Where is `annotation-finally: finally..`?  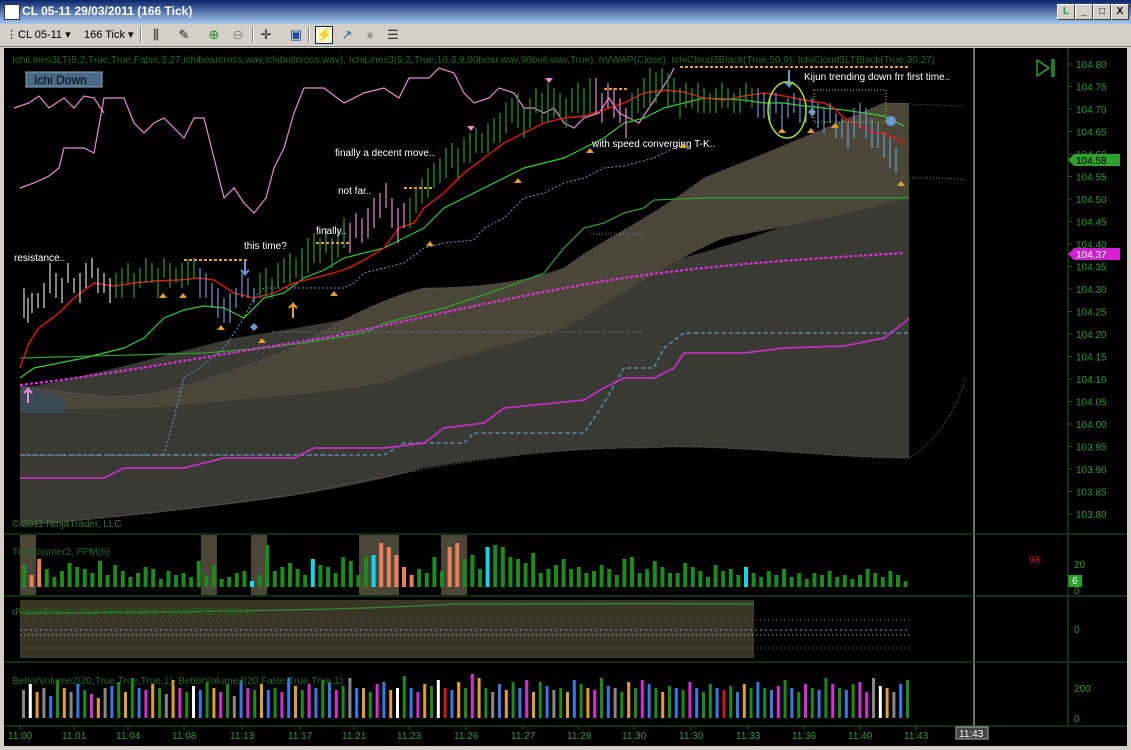
annotation-finally: finally.. is located at coordinates (331, 231).